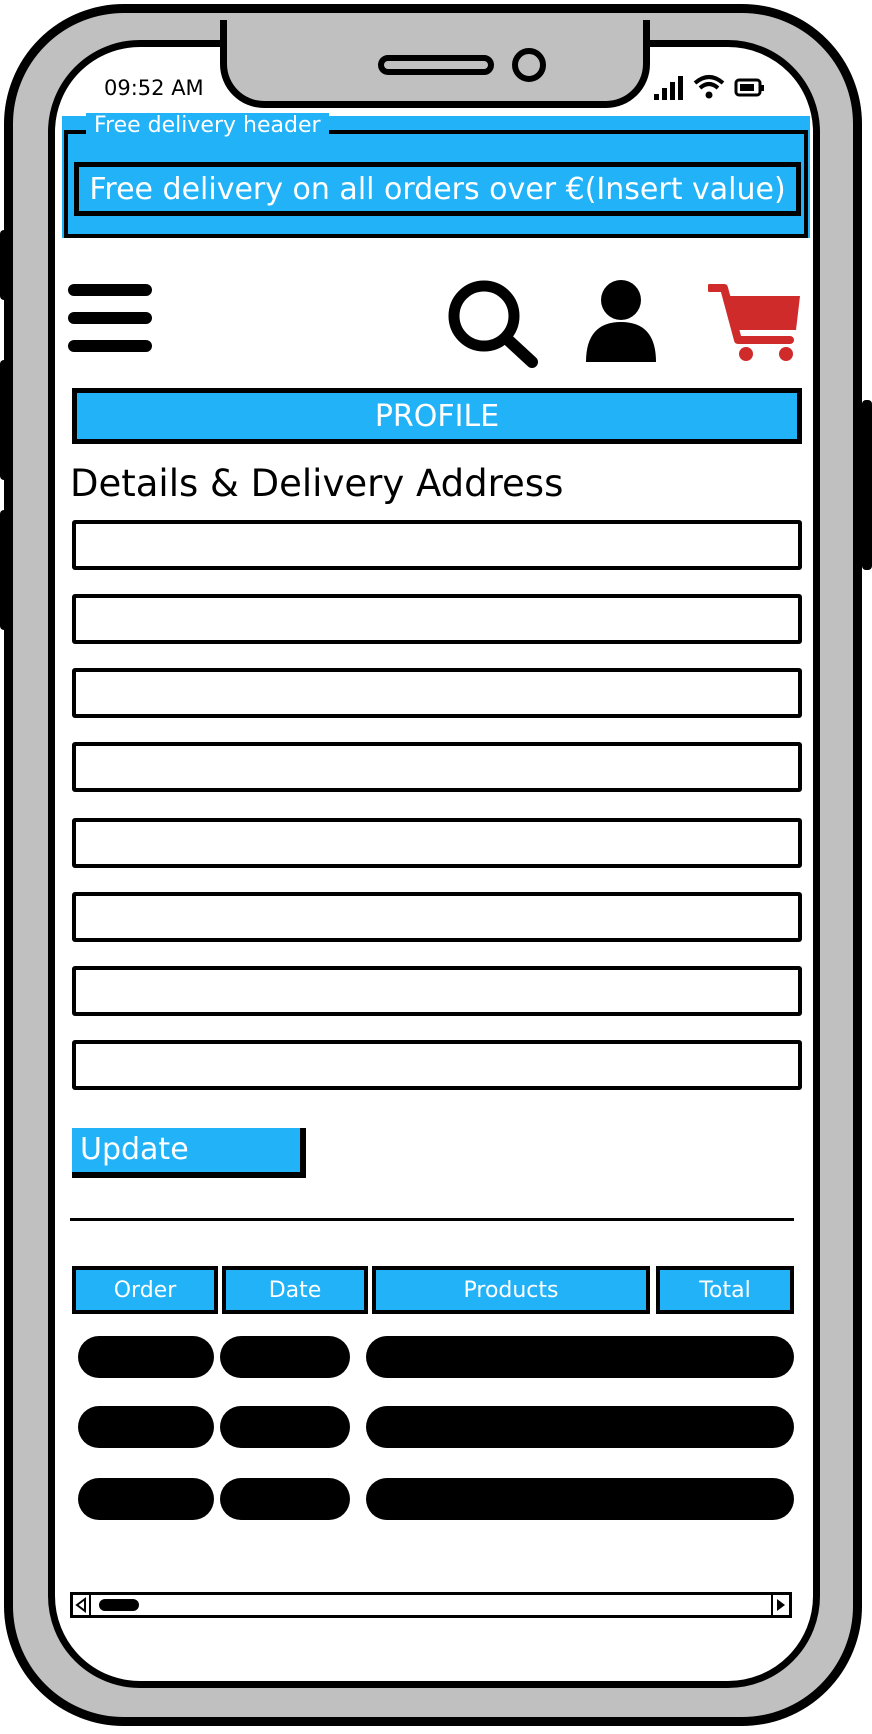  Describe the element at coordinates (437, 416) in the screenshot. I see `profile-button: PROFILE` at that location.